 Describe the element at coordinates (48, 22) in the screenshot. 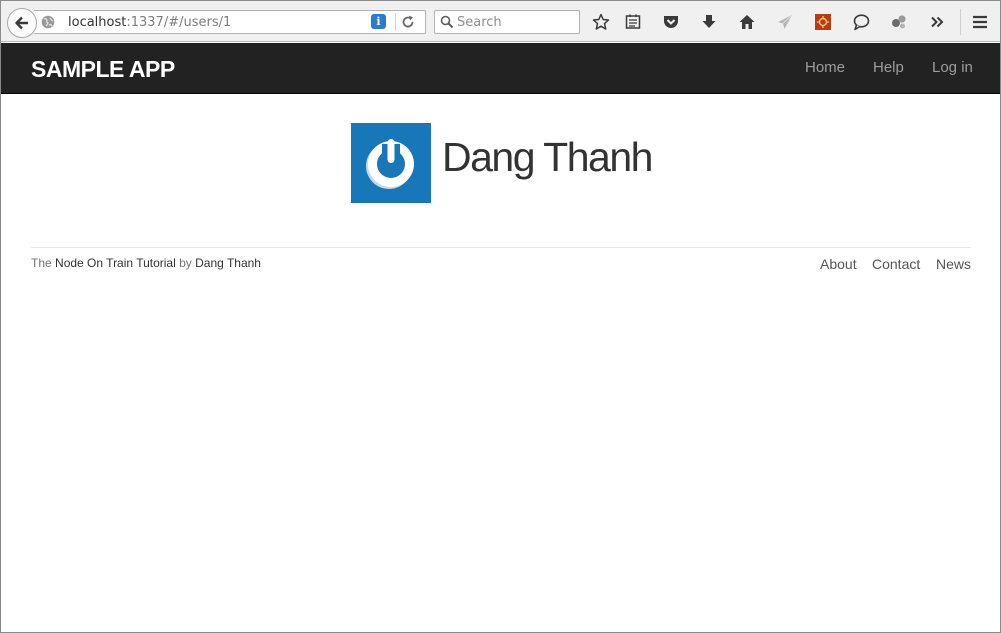

I see `globe-icon` at that location.